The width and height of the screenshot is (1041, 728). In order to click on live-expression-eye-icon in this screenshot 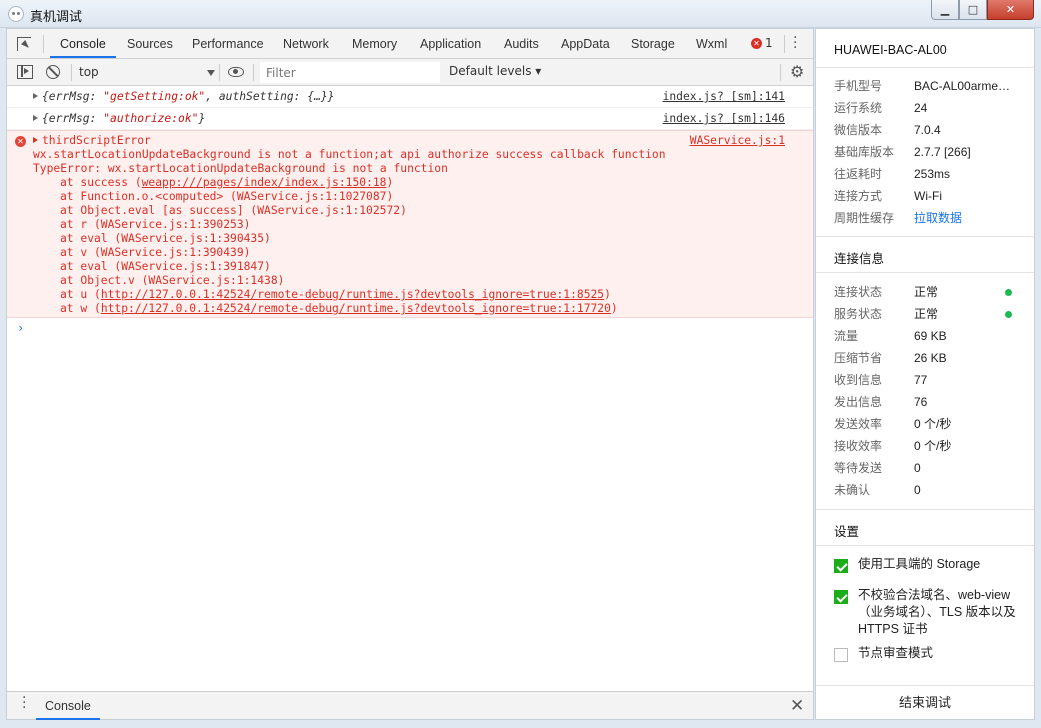, I will do `click(236, 72)`.